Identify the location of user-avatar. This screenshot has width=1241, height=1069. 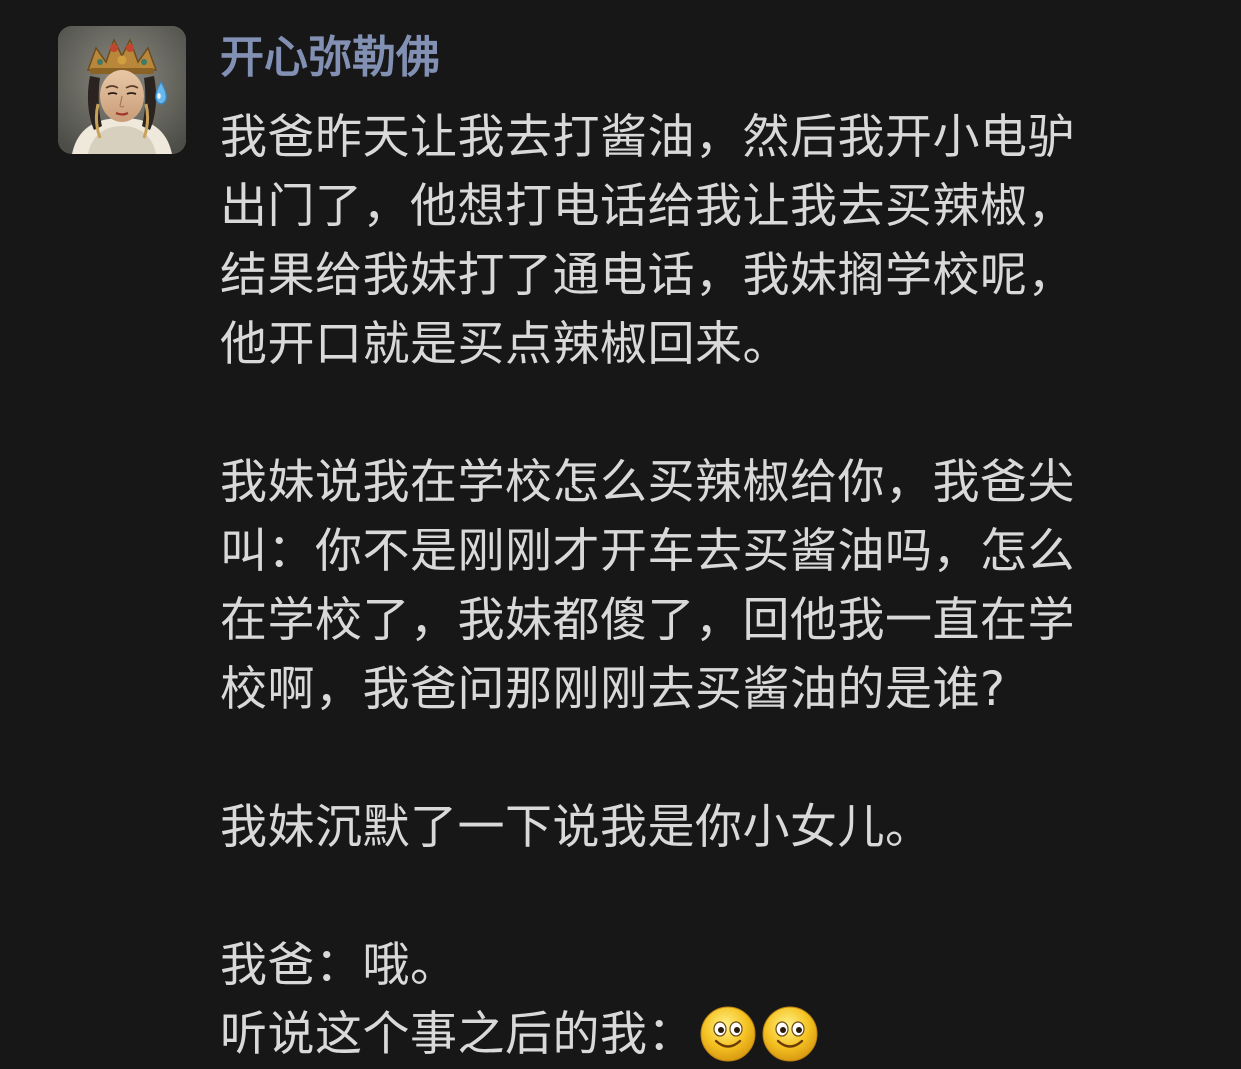
(122, 90).